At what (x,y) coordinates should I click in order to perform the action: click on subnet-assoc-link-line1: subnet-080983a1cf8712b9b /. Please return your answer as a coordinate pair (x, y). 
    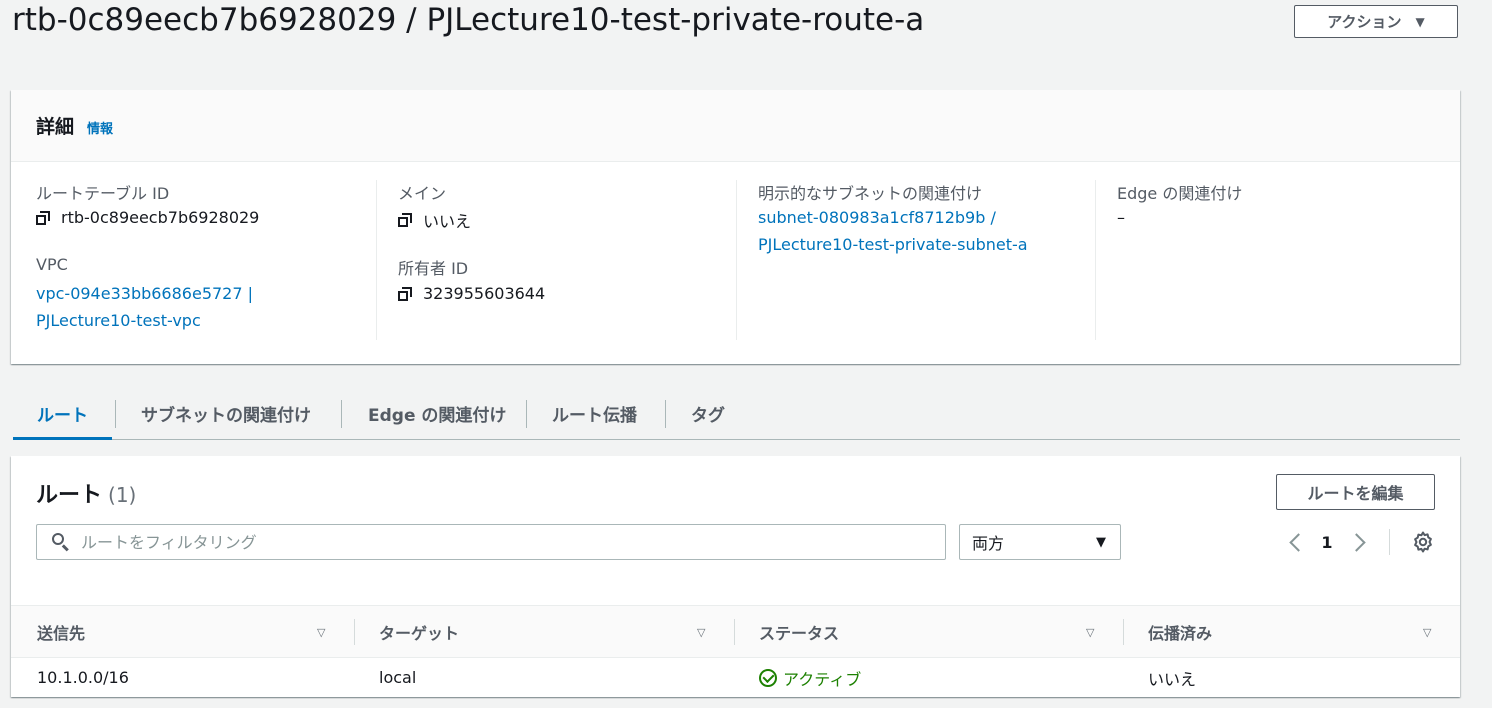
    Looking at the image, I should click on (877, 217).